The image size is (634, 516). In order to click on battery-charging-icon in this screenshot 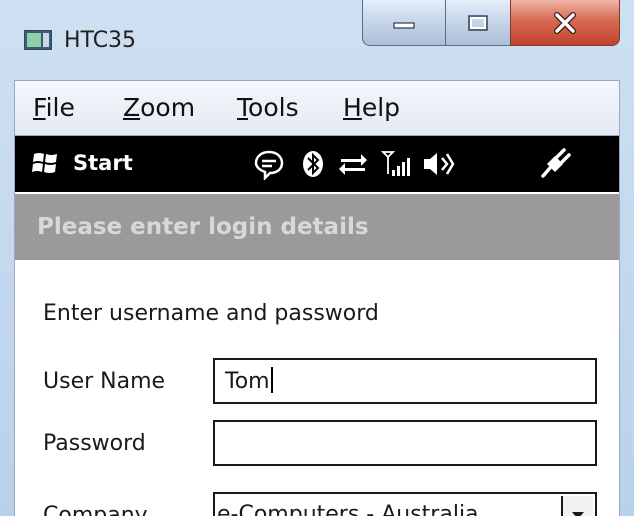, I will do `click(554, 164)`.